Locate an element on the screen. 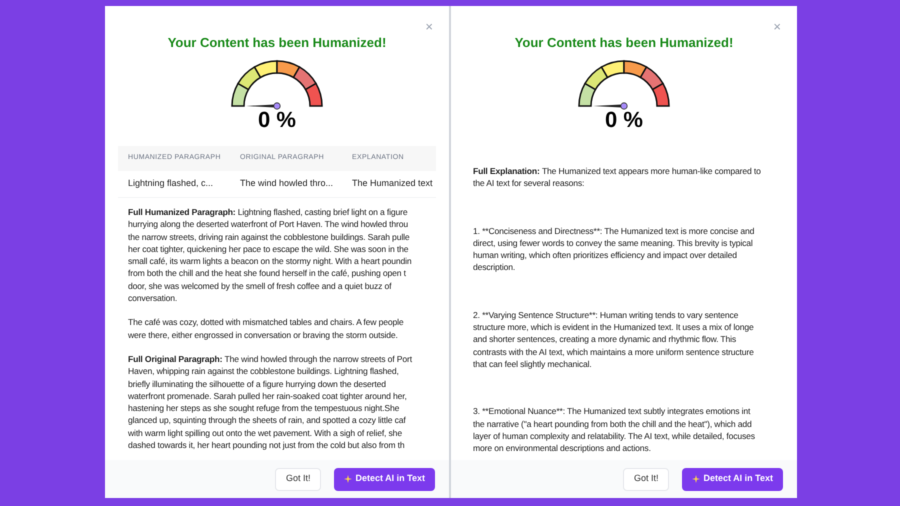  table-cell-text: The Humanized text is located at coordinates (392, 183).